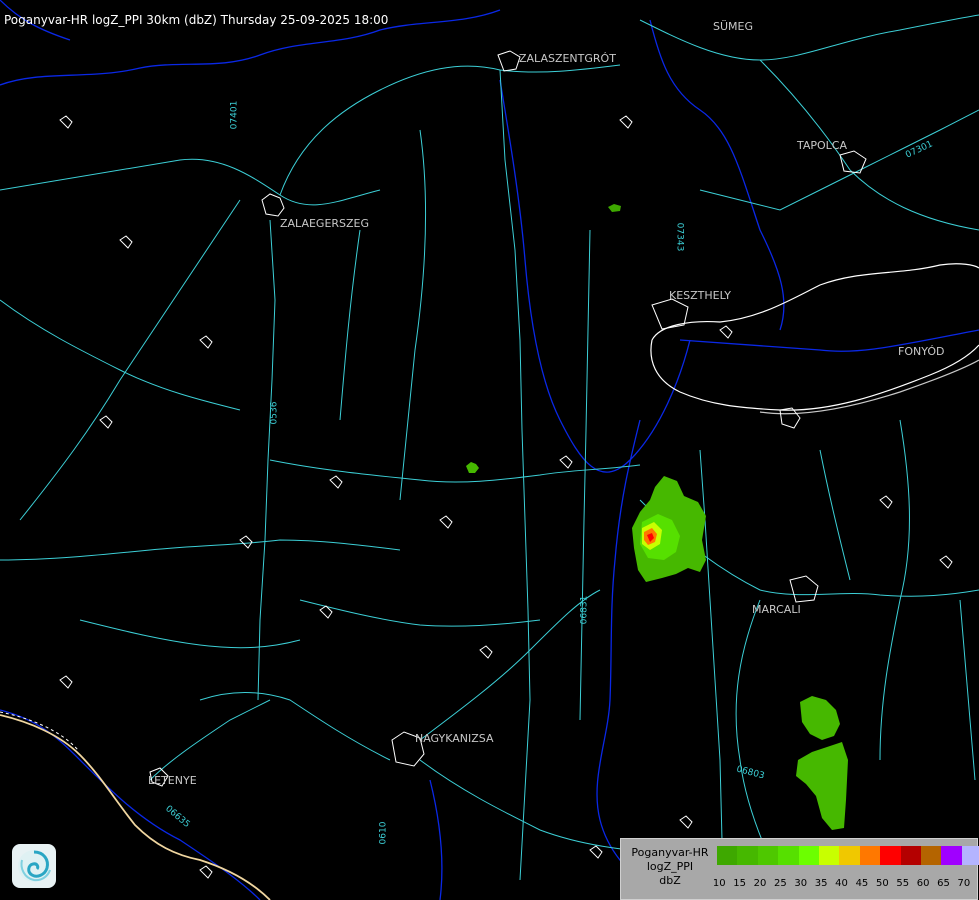 The width and height of the screenshot is (979, 900). I want to click on radar-logo, so click(34, 866).